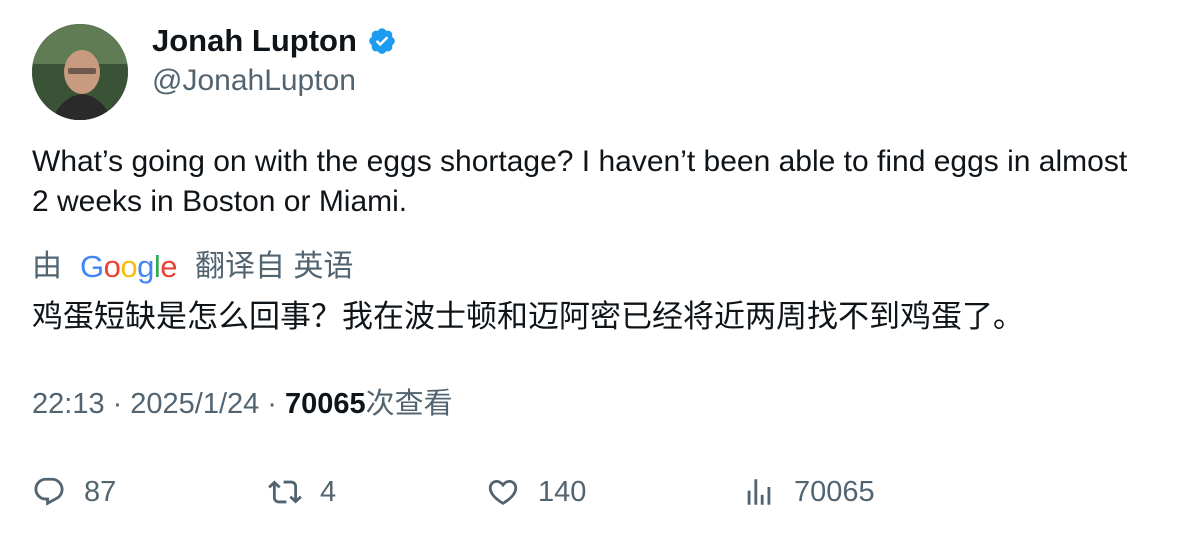 Image resolution: width=1196 pixels, height=538 pixels. What do you see at coordinates (47, 266) in the screenshot?
I see `translation-prefix: 由` at bounding box center [47, 266].